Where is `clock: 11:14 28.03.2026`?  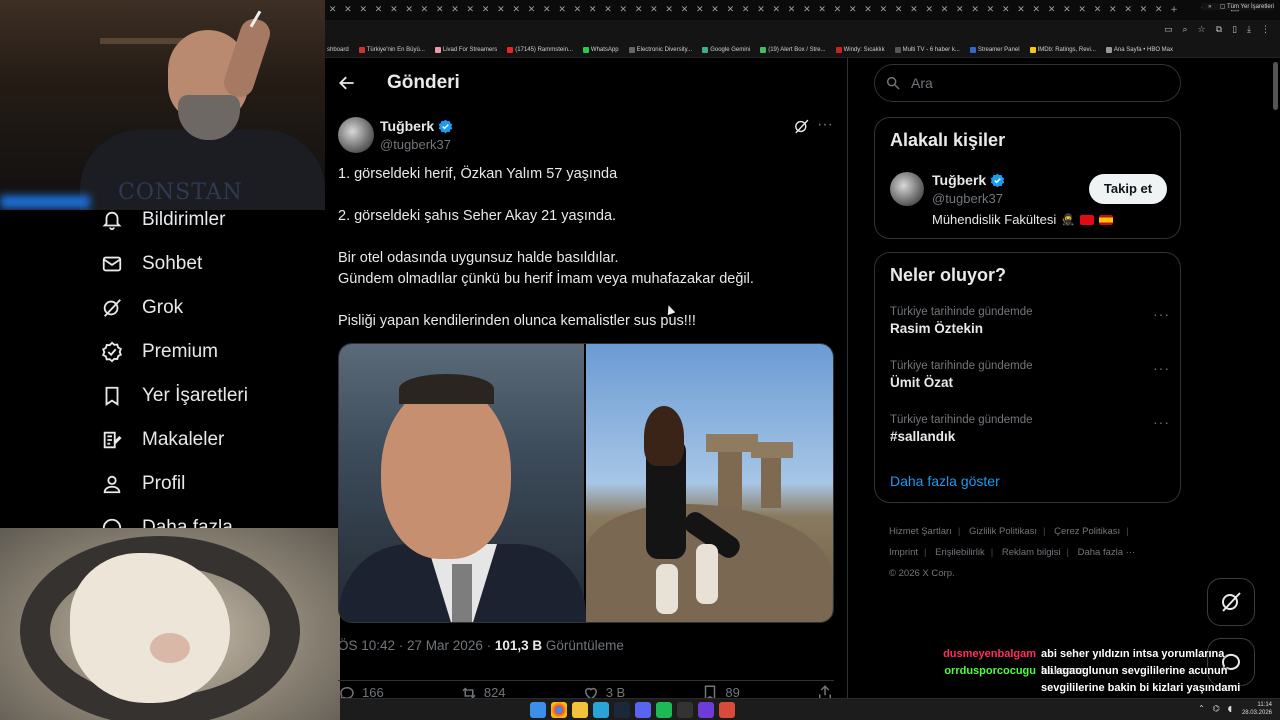
clock: 11:14 28.03.2026 is located at coordinates (1257, 709).